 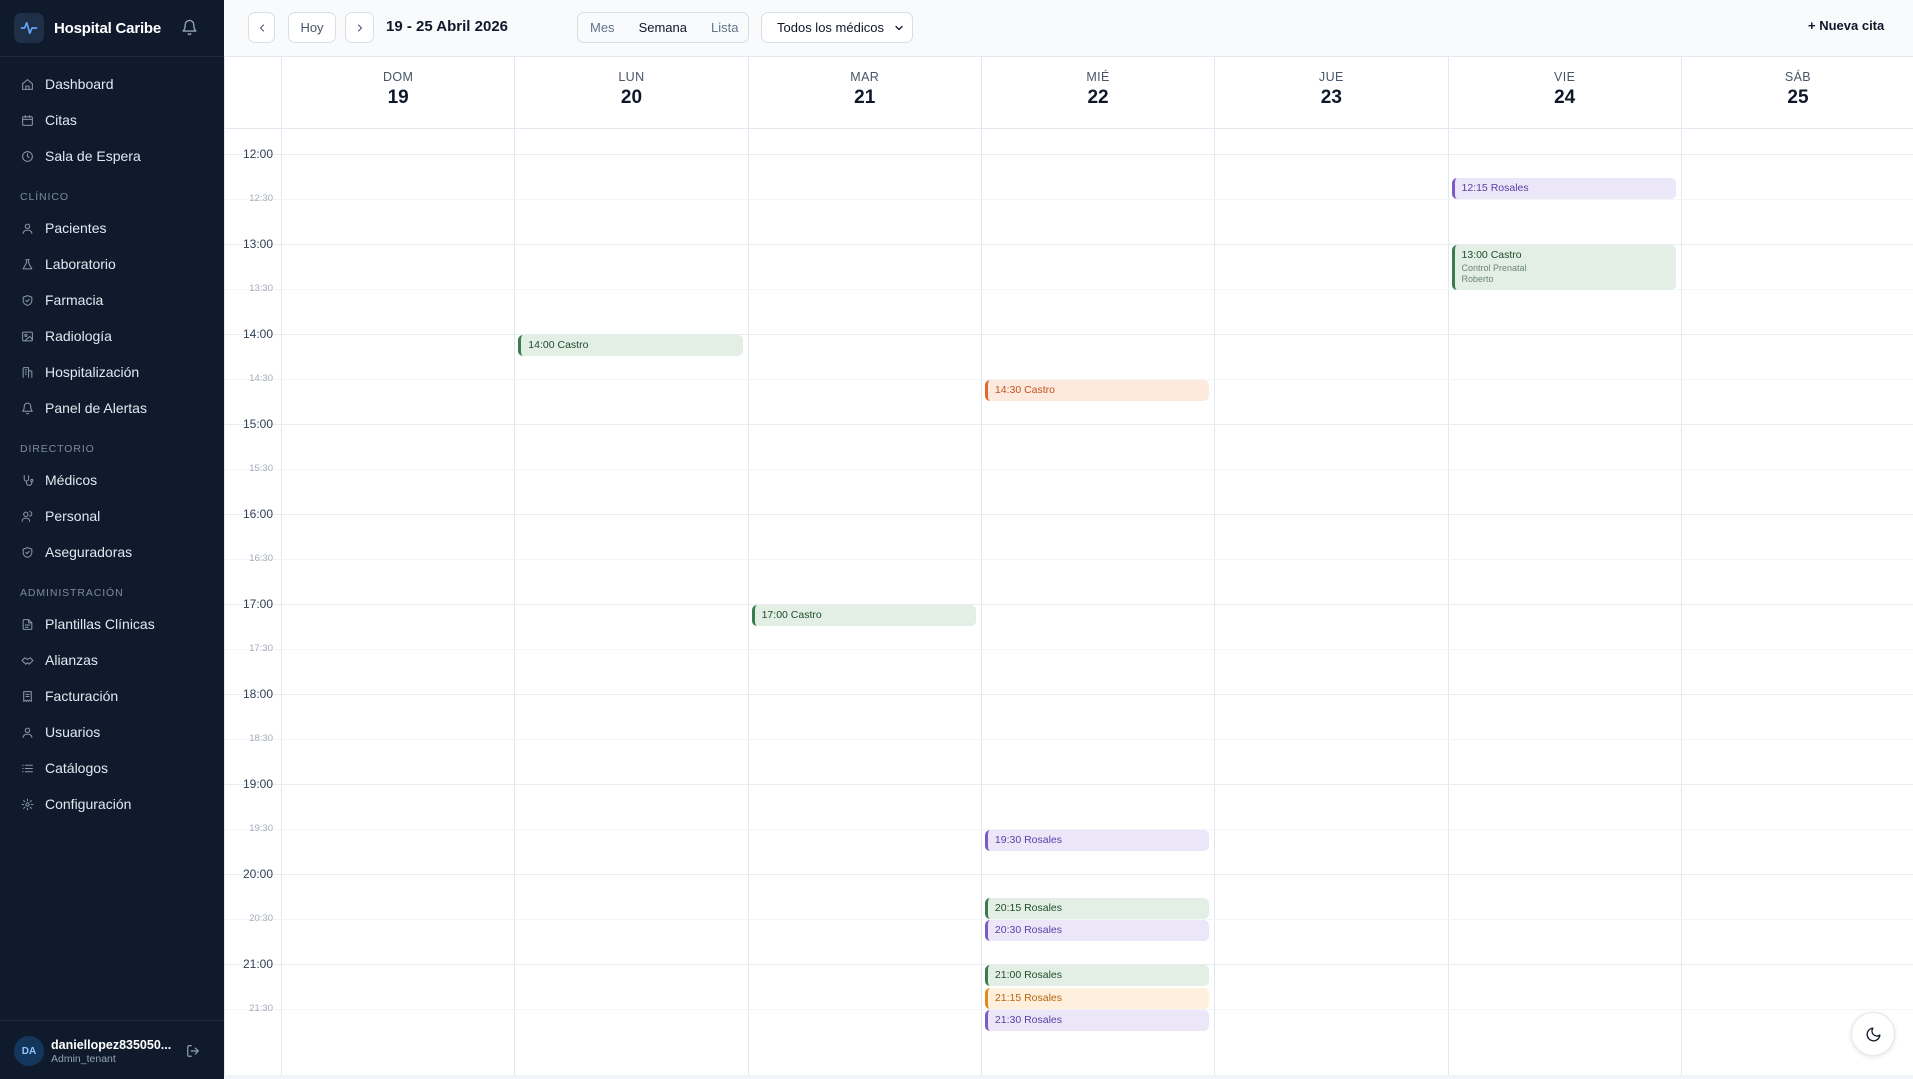 I want to click on sidebar-item-label: Médicos, so click(x=71, y=480).